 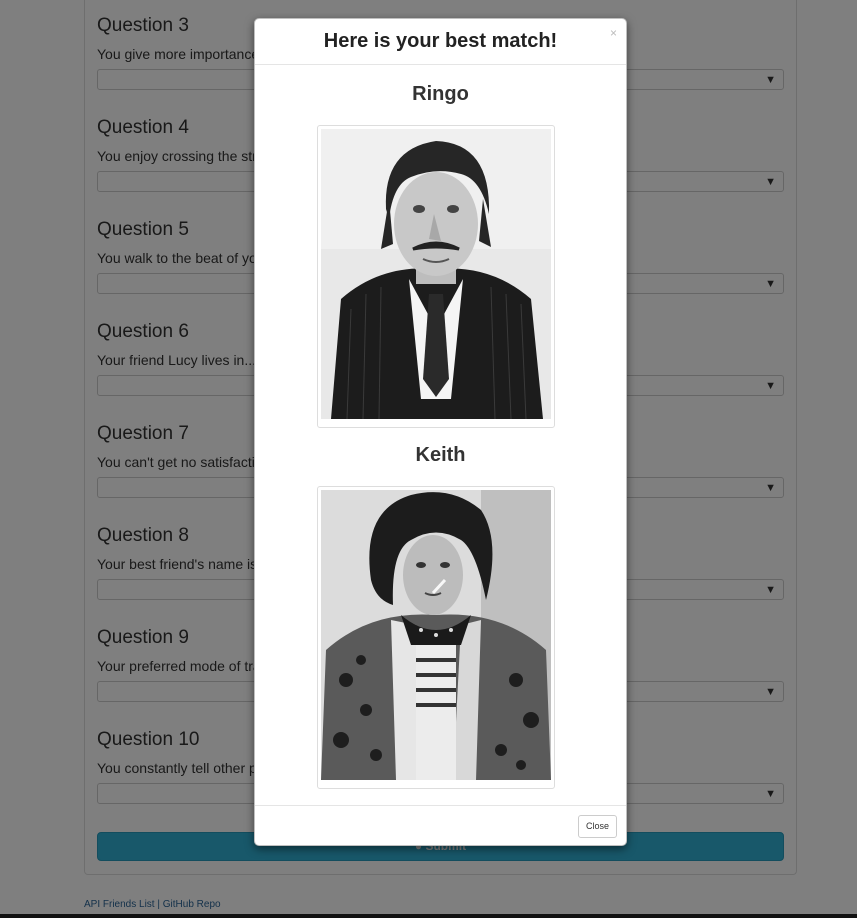 I want to click on close-icon: ×, so click(x=613, y=33).